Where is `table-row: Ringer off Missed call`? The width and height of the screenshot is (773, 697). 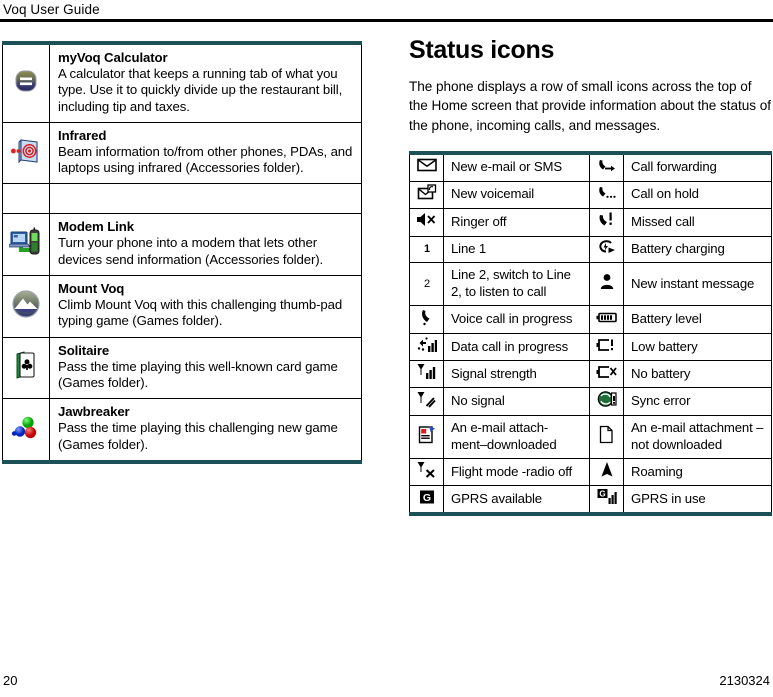 table-row: Ringer off Missed call is located at coordinates (590, 222).